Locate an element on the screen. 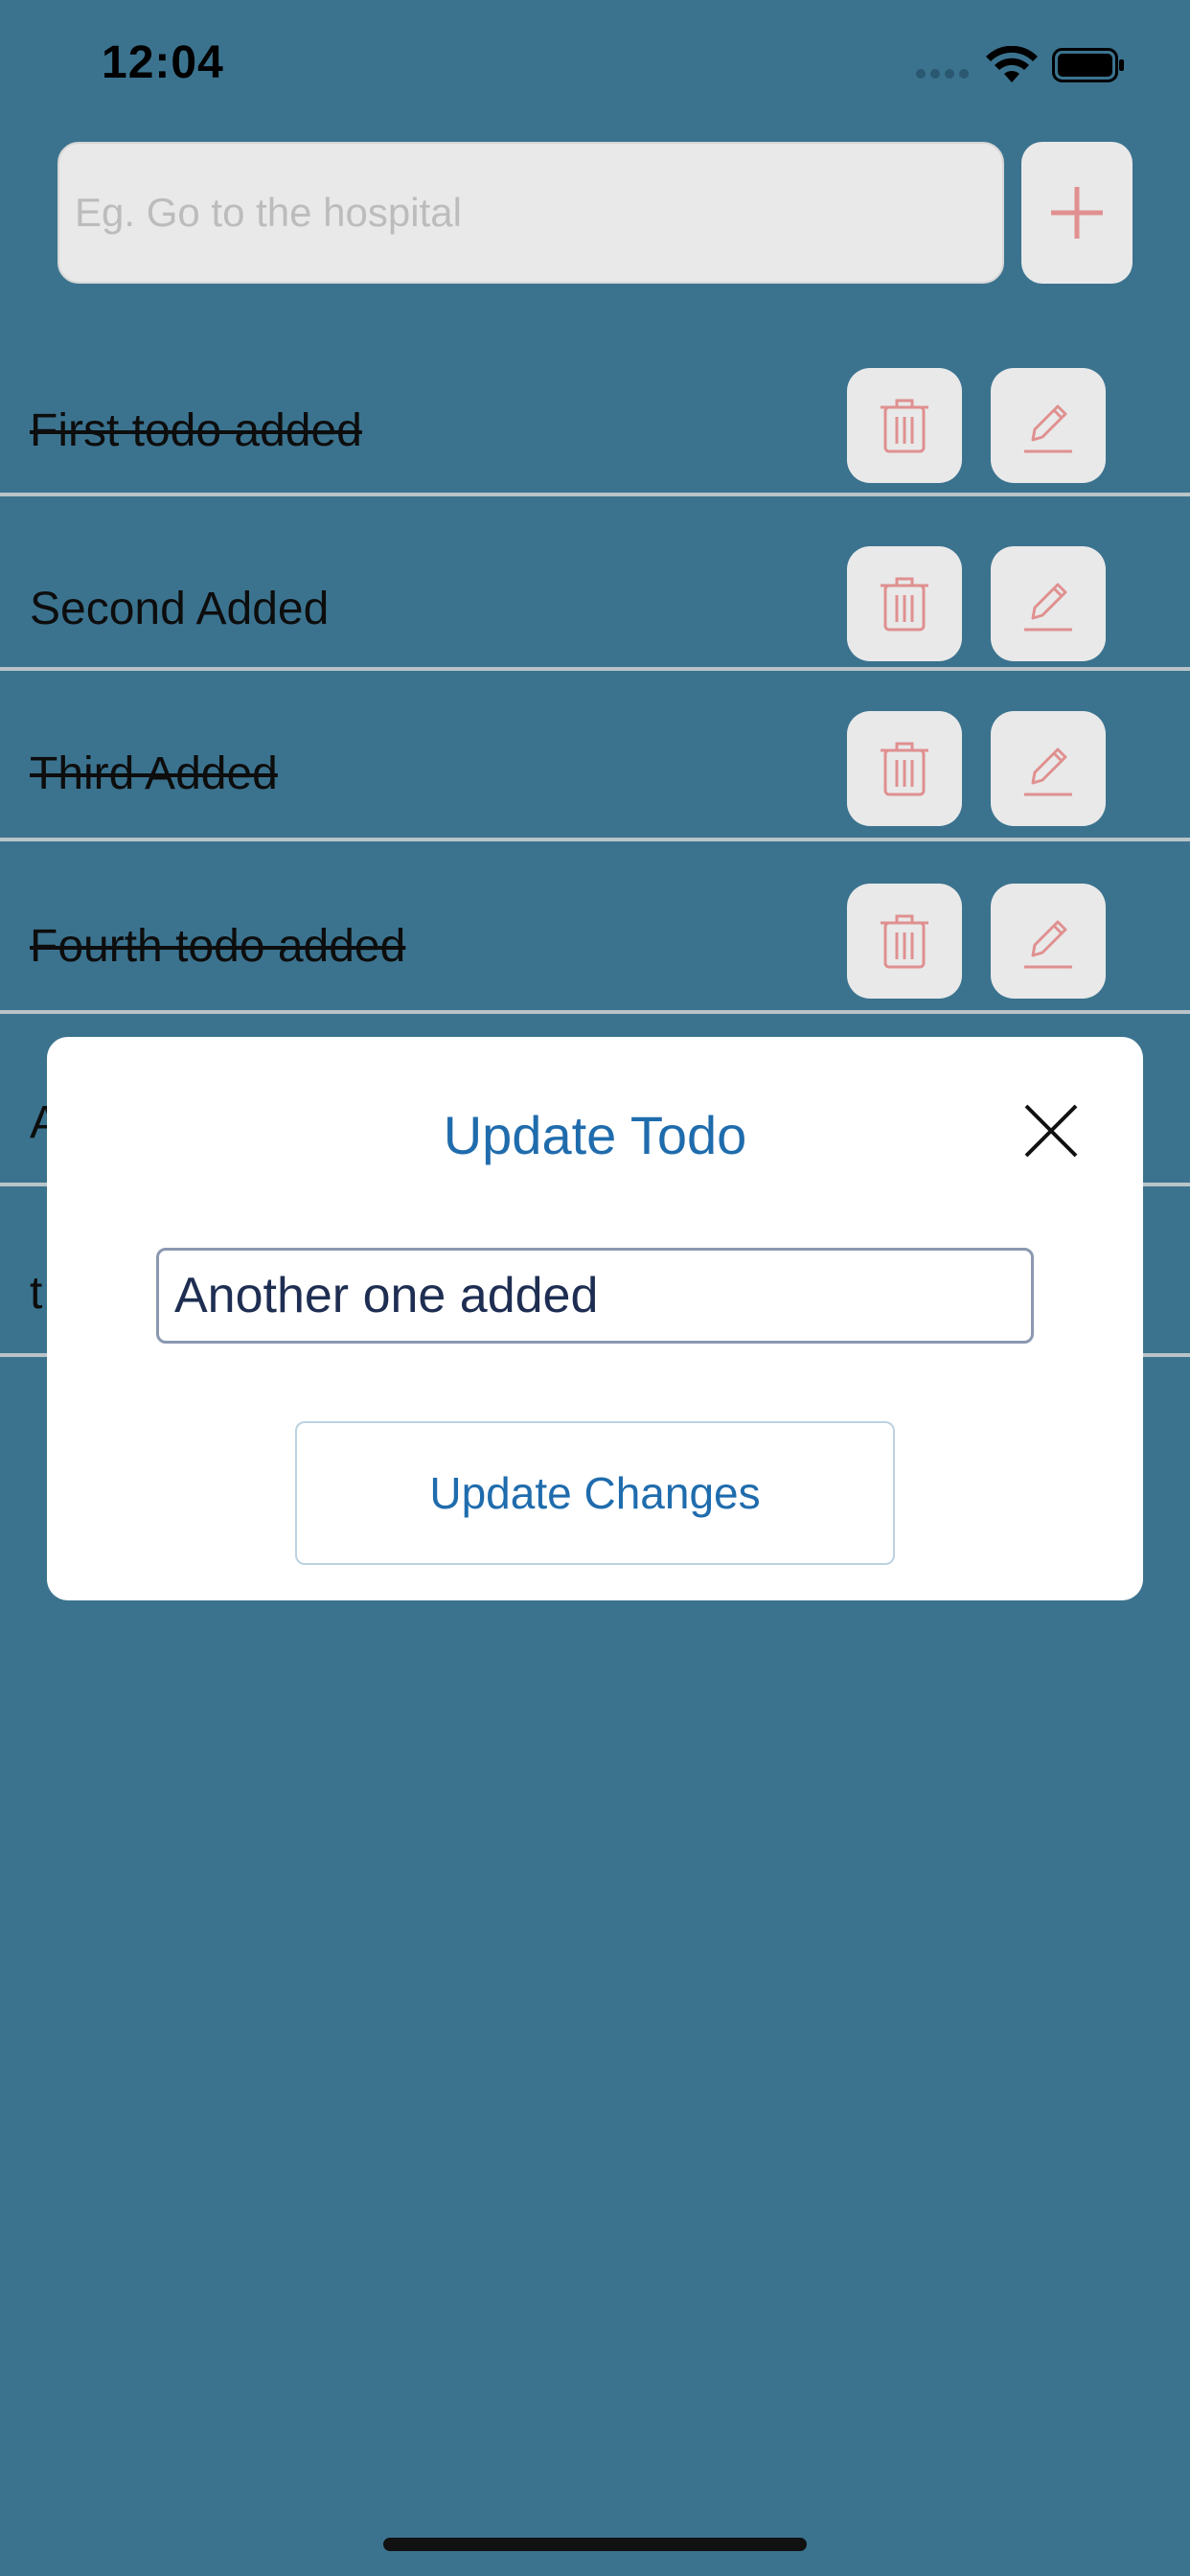  todo-row: First todo added is located at coordinates (595, 411).